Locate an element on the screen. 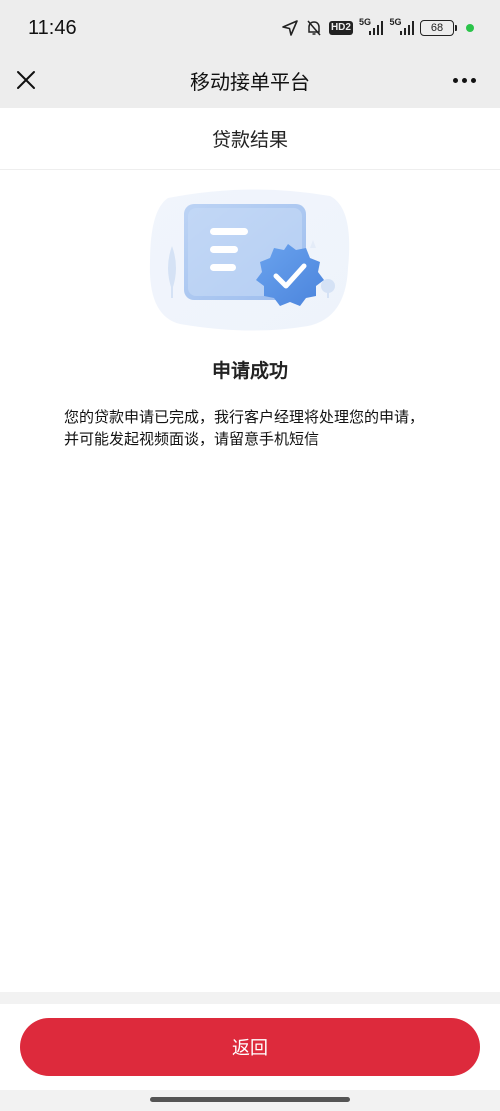  page-header: 贷款结果 is located at coordinates (250, 139).